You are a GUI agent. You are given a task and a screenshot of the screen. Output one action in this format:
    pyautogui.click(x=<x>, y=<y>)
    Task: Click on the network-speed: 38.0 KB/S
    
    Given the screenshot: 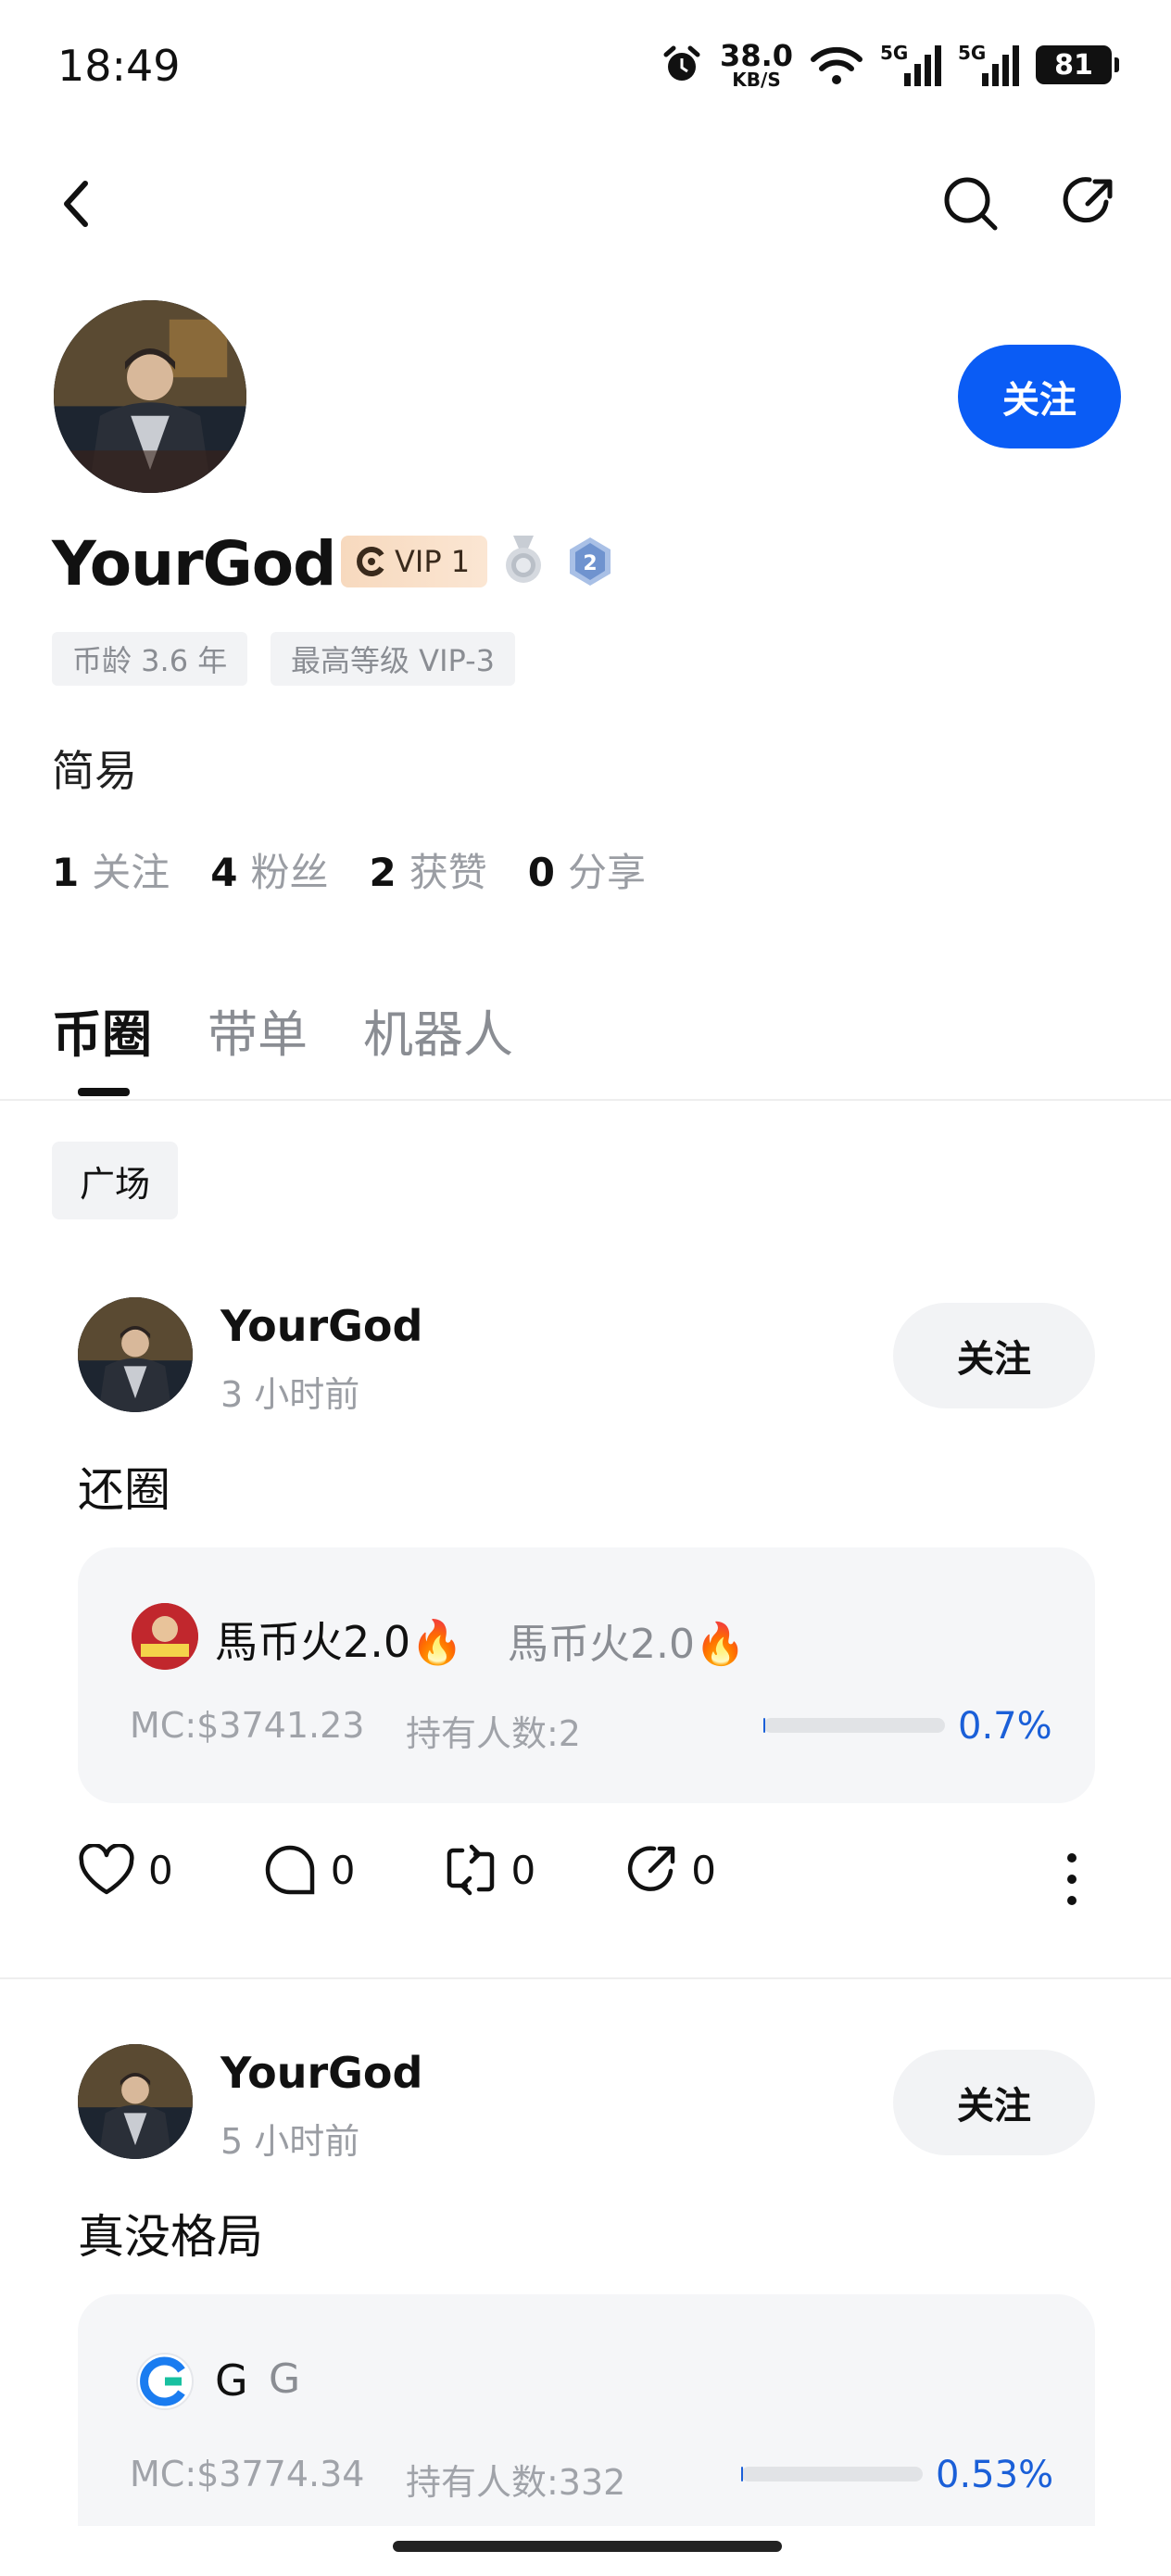 What is the action you would take?
    pyautogui.click(x=757, y=65)
    